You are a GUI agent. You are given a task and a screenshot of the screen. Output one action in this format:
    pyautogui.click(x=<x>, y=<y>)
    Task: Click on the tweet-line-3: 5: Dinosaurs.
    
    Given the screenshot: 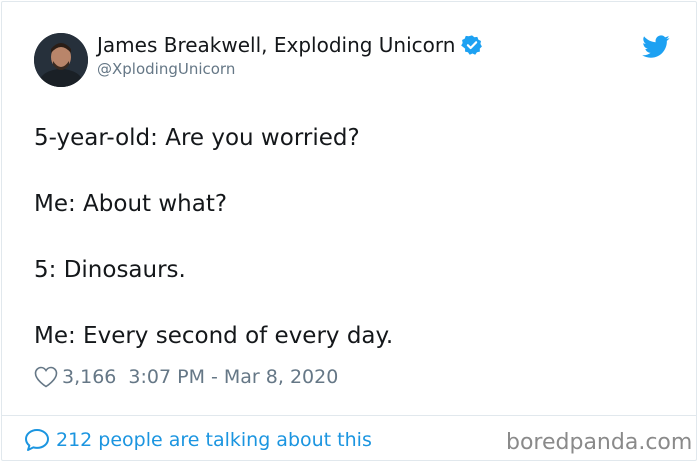 What is the action you would take?
    pyautogui.click(x=110, y=270)
    